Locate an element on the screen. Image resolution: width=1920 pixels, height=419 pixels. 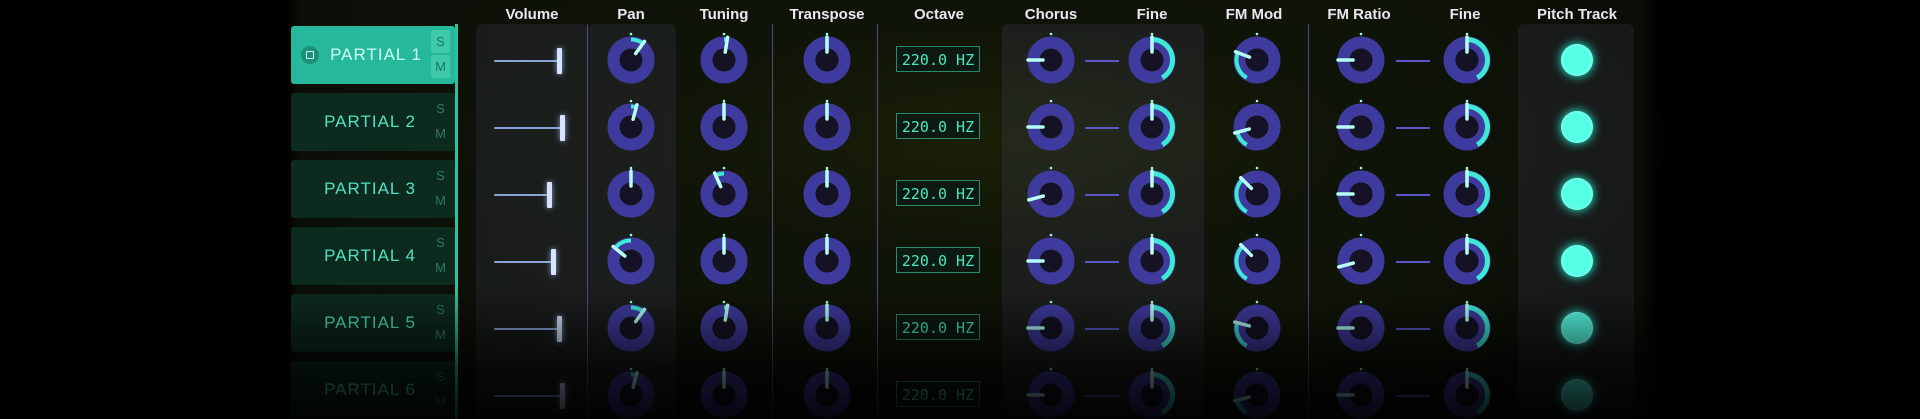
partial-select-button: PARTIAL 6 SM is located at coordinates (373, 390).